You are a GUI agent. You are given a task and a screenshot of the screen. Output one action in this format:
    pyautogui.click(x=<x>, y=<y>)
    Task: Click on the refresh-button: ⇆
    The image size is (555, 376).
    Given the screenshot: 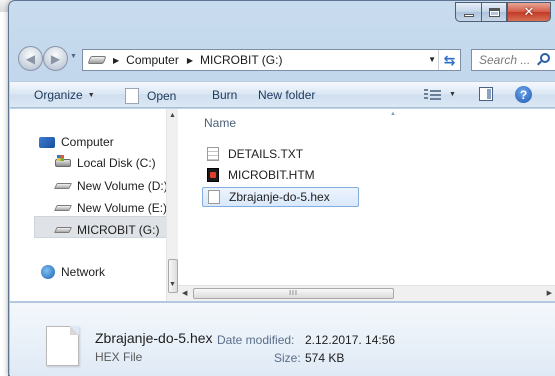 What is the action you would take?
    pyautogui.click(x=449, y=60)
    